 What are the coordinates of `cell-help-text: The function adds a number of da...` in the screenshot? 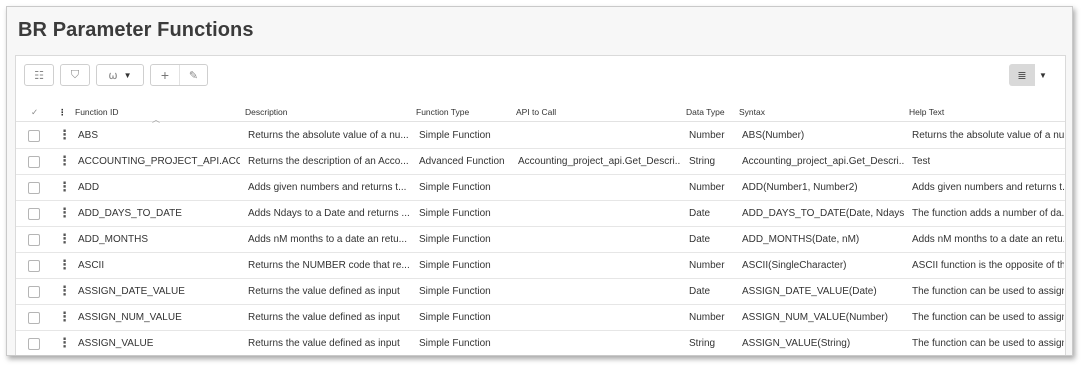 It's located at (988, 213).